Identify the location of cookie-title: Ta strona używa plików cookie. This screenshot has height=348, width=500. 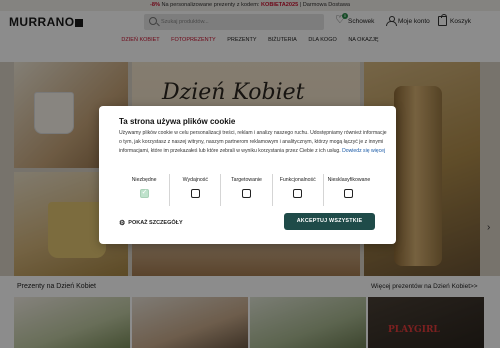
(177, 121).